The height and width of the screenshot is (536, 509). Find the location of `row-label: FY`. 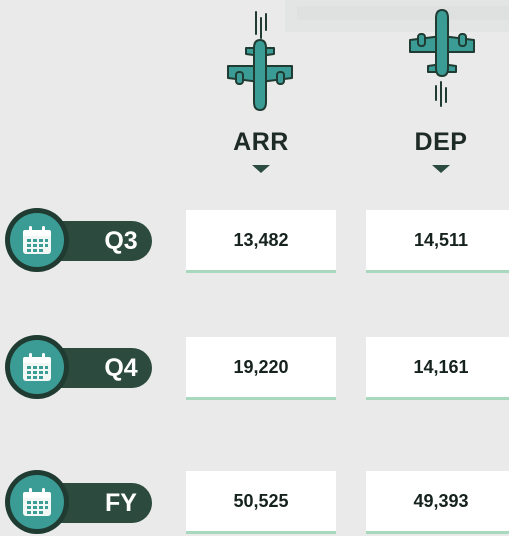

row-label: FY is located at coordinates (121, 503).